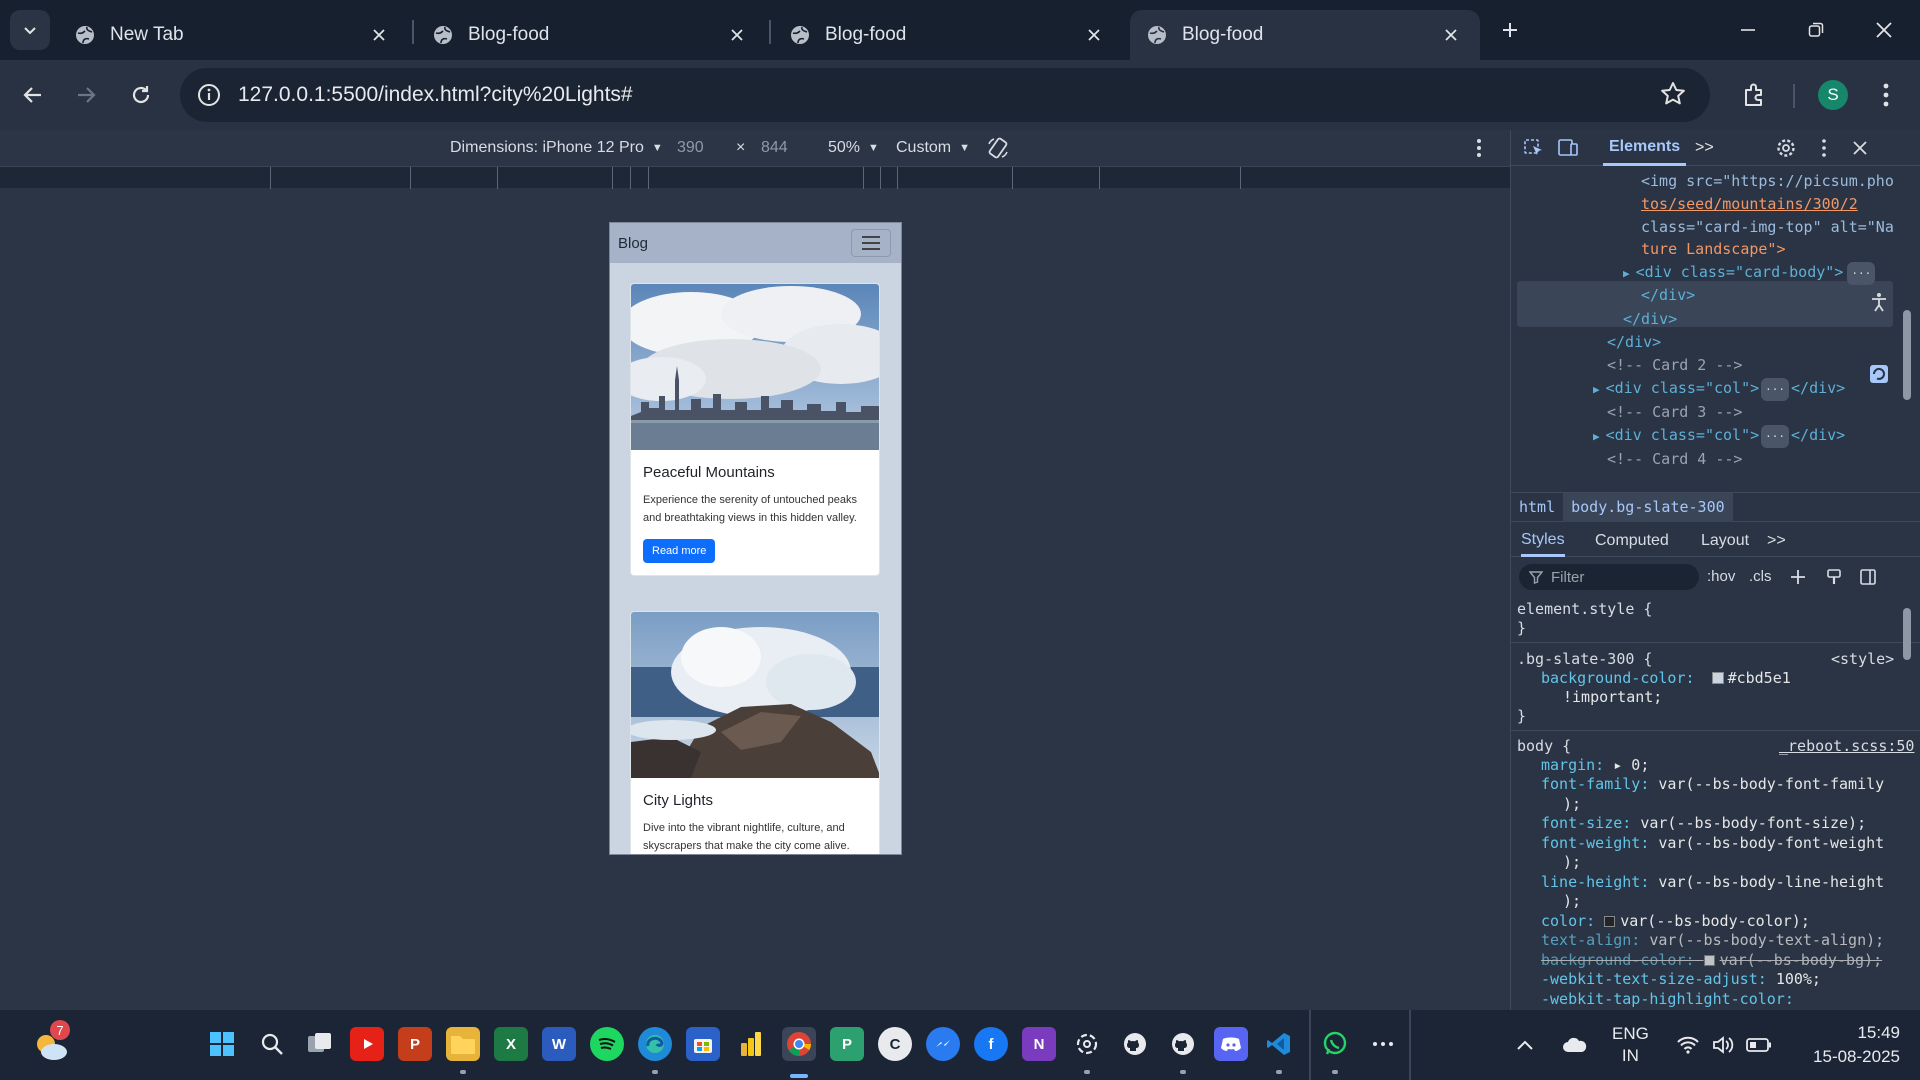  I want to click on device-selector: Dimensions: iPhone 12 Pro ▼, so click(556, 148).